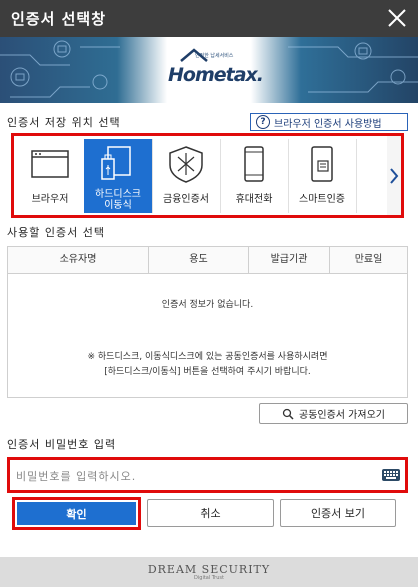 Image resolution: width=418 pixels, height=587 pixels. What do you see at coordinates (353, 67) in the screenshot?
I see `security-graphic-right` at bounding box center [353, 67].